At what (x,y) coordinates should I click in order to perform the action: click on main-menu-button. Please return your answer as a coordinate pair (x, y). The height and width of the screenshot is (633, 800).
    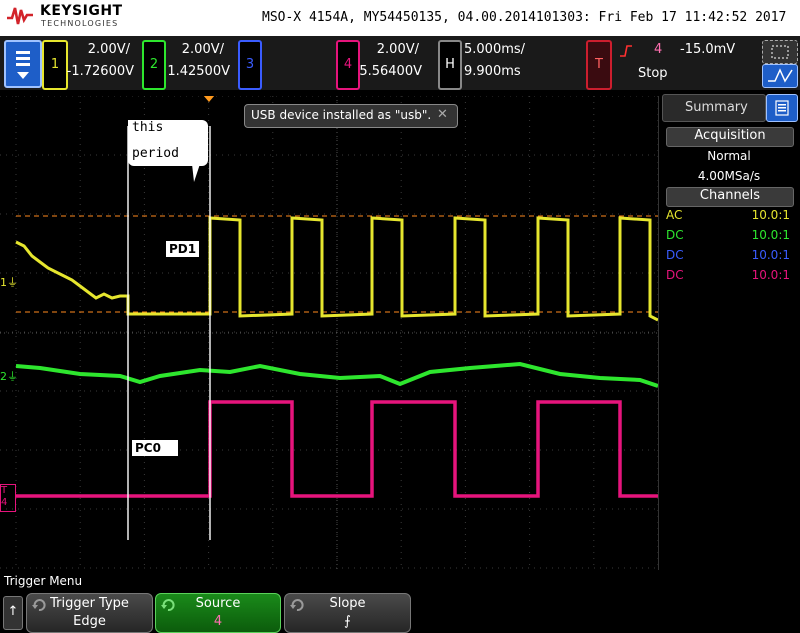
    Looking at the image, I should click on (23, 64).